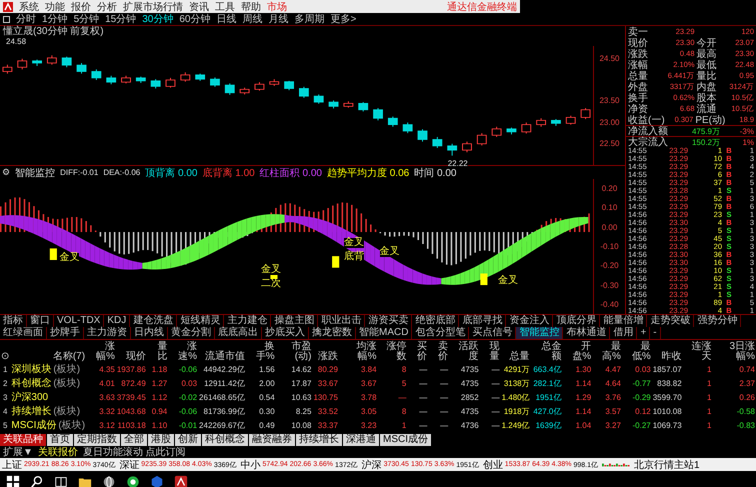 The height and width of the screenshot is (487, 756). What do you see at coordinates (134, 440) in the screenshot?
I see `sheet-tab: 全部` at bounding box center [134, 440].